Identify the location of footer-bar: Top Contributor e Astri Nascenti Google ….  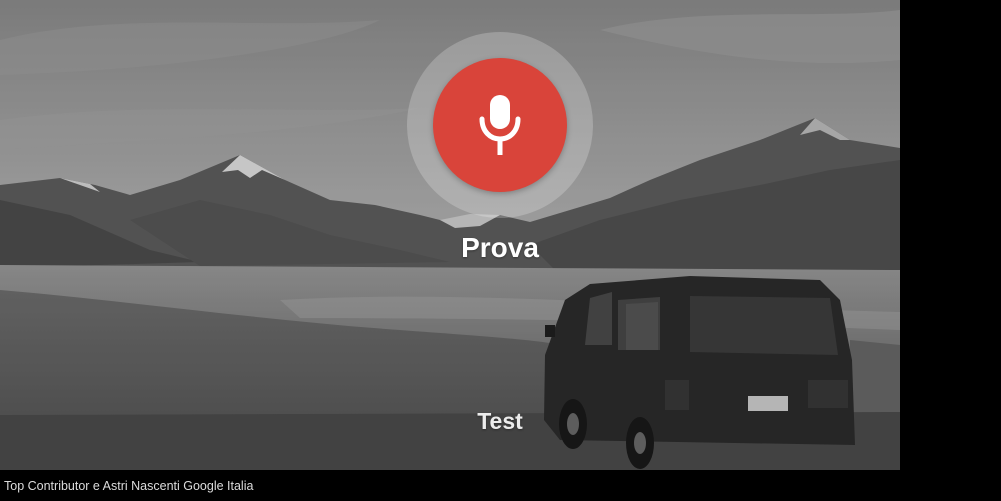
(500, 485).